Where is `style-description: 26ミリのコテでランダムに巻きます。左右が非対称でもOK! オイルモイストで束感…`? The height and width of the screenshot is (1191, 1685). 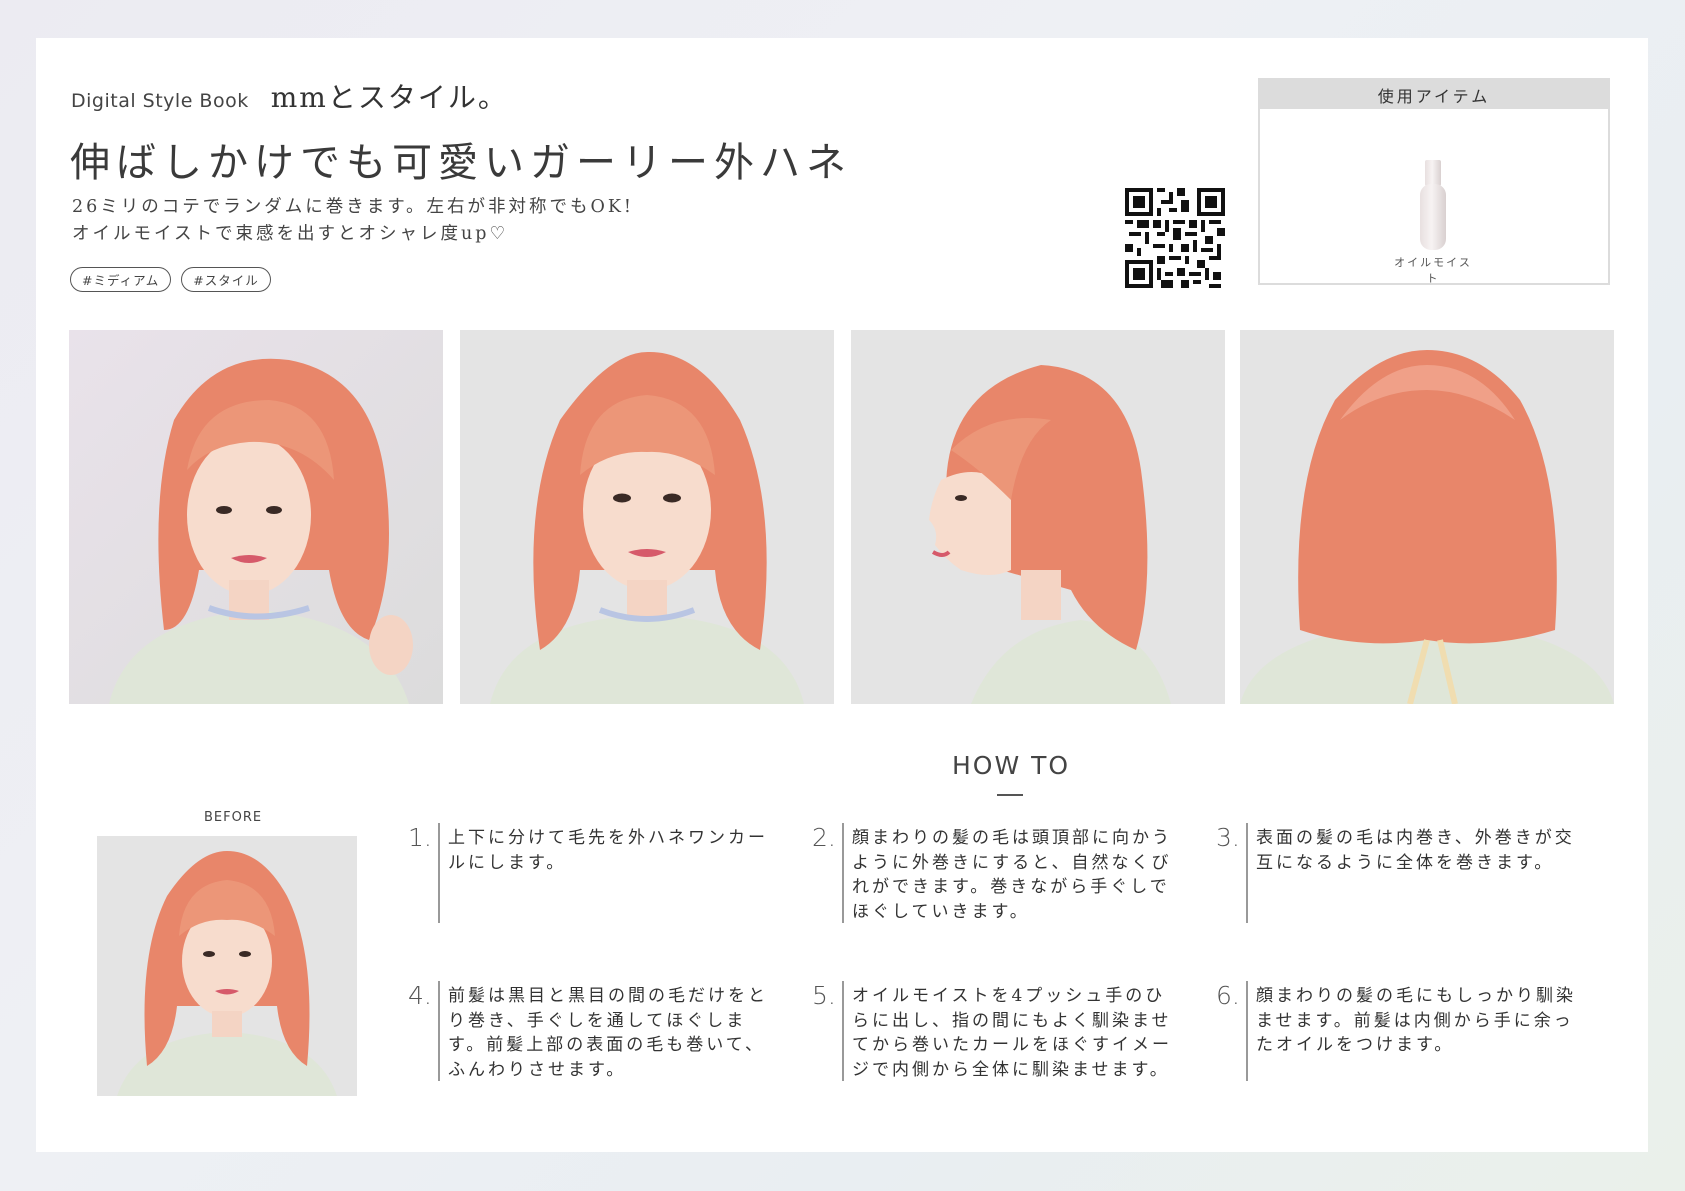 style-description: 26ミリのコテでランダムに巻きます。左右が非対称でもOK! オイルモイストで束感… is located at coordinates (353, 221).